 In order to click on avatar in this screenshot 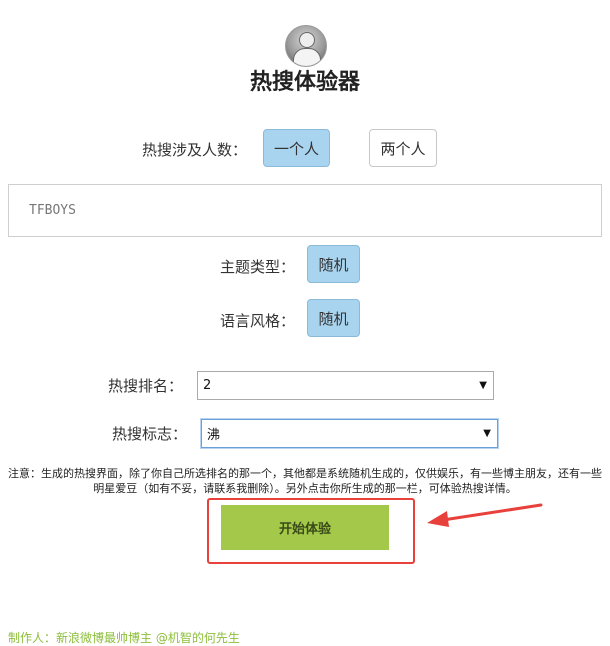, I will do `click(306, 46)`.